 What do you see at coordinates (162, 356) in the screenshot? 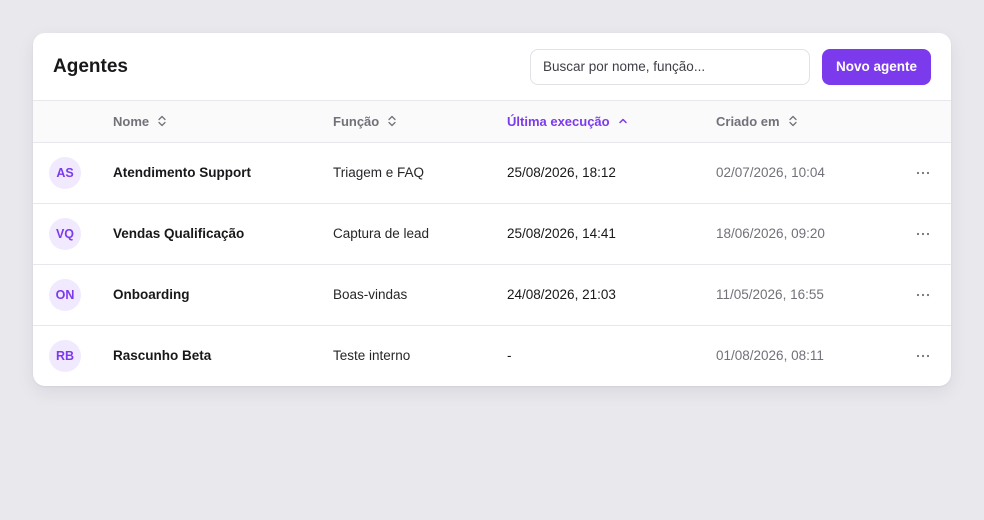
I see `agent-name: Rascunho Beta` at bounding box center [162, 356].